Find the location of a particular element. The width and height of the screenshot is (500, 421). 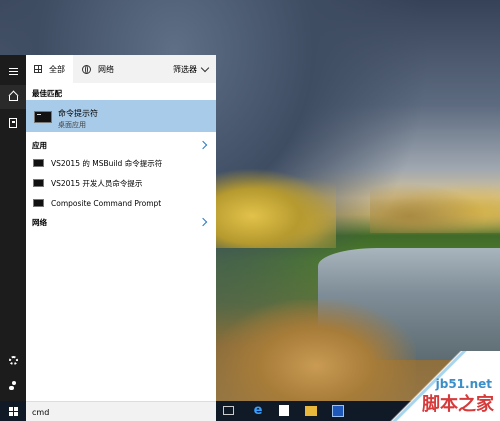

tab-web: 网络 is located at coordinates (108, 69).